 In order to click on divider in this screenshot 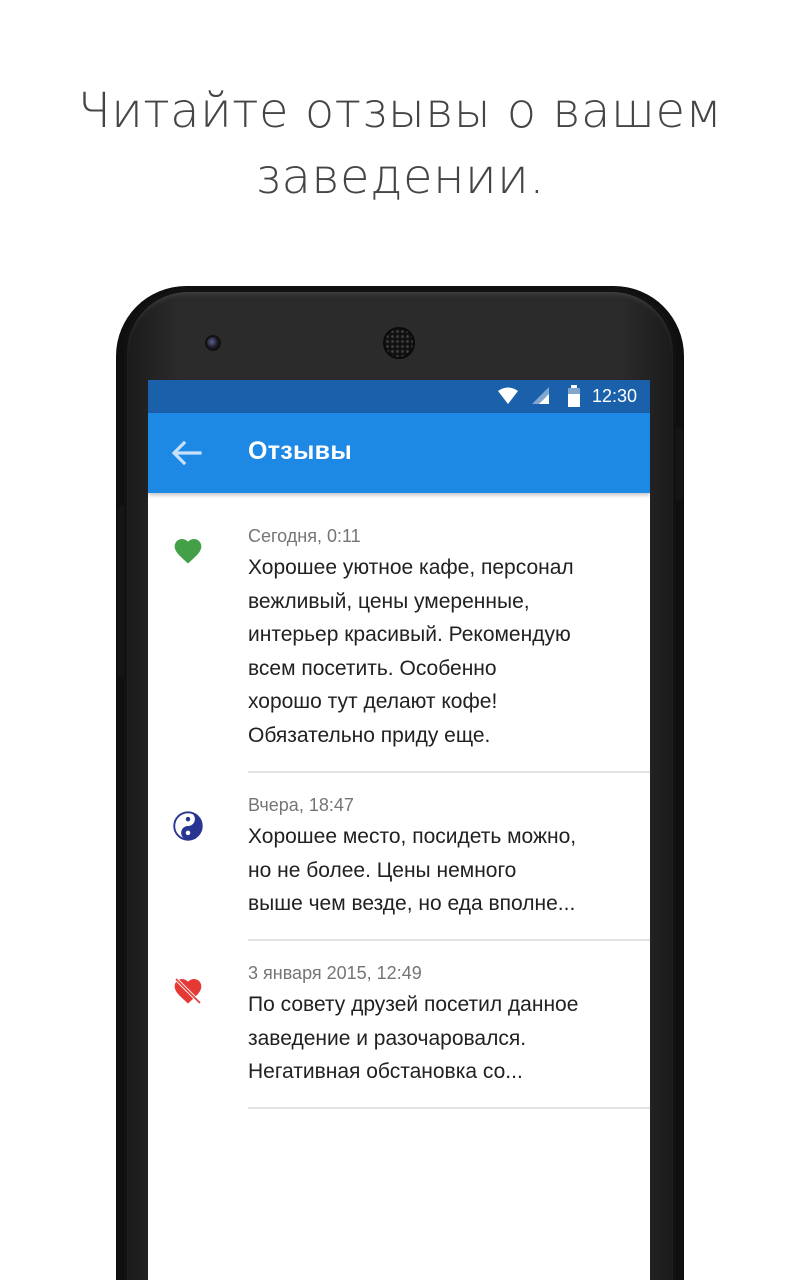, I will do `click(449, 1108)`.